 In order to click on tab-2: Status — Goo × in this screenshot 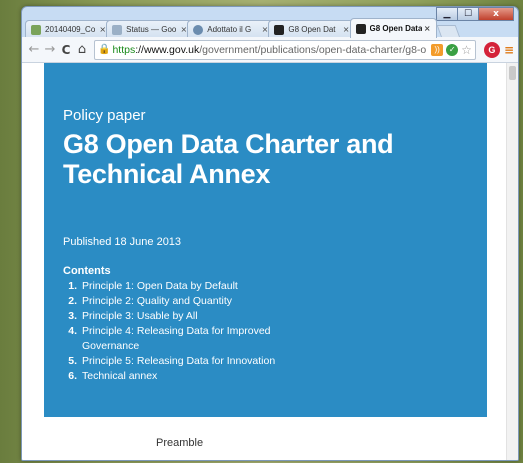, I will do `click(150, 29)`.